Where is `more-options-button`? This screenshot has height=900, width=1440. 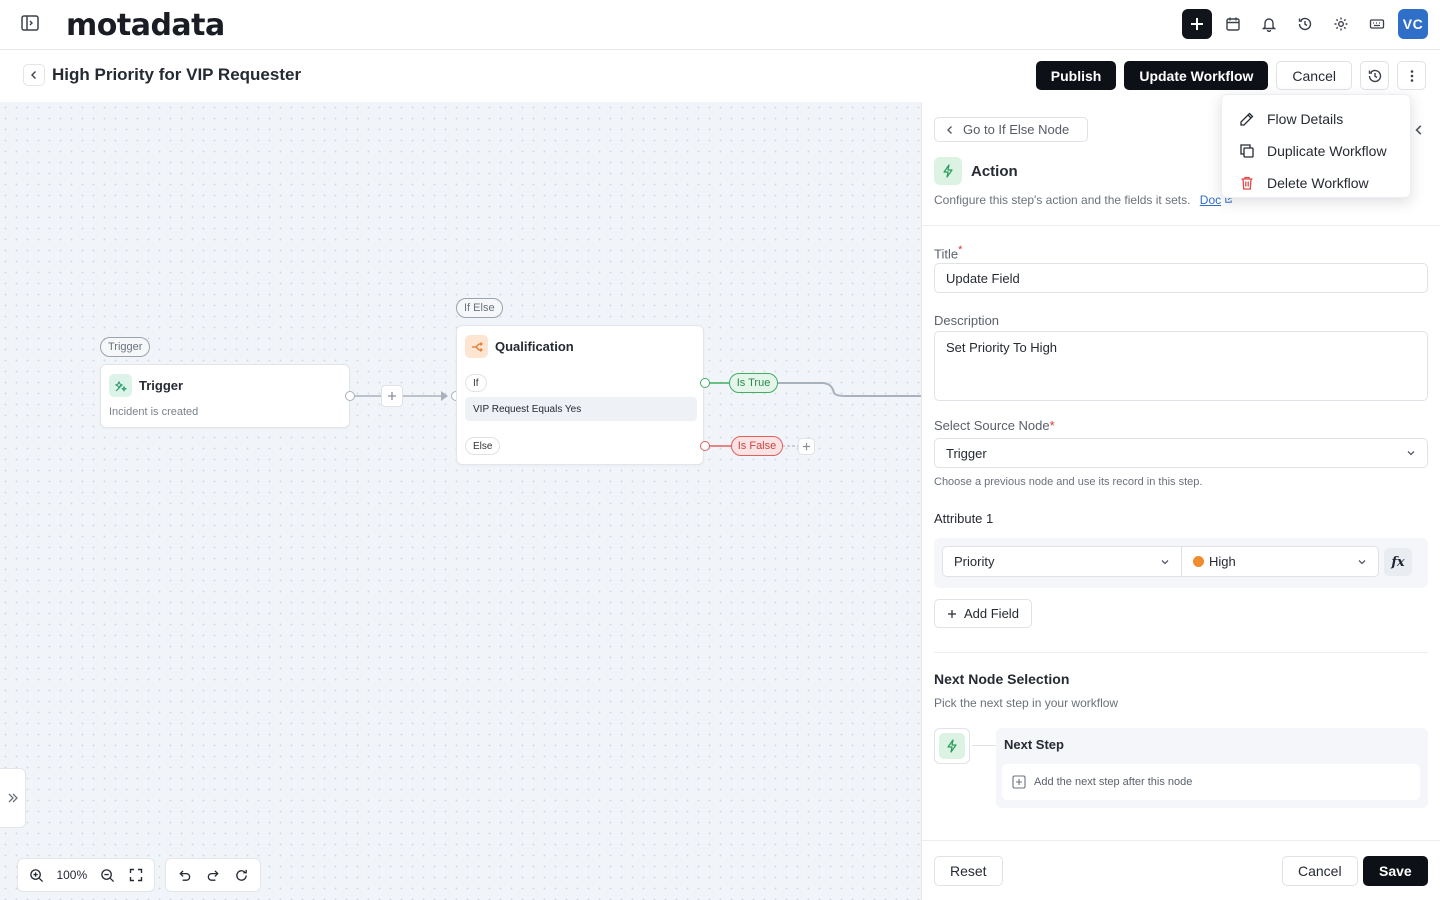
more-options-button is located at coordinates (1411, 75).